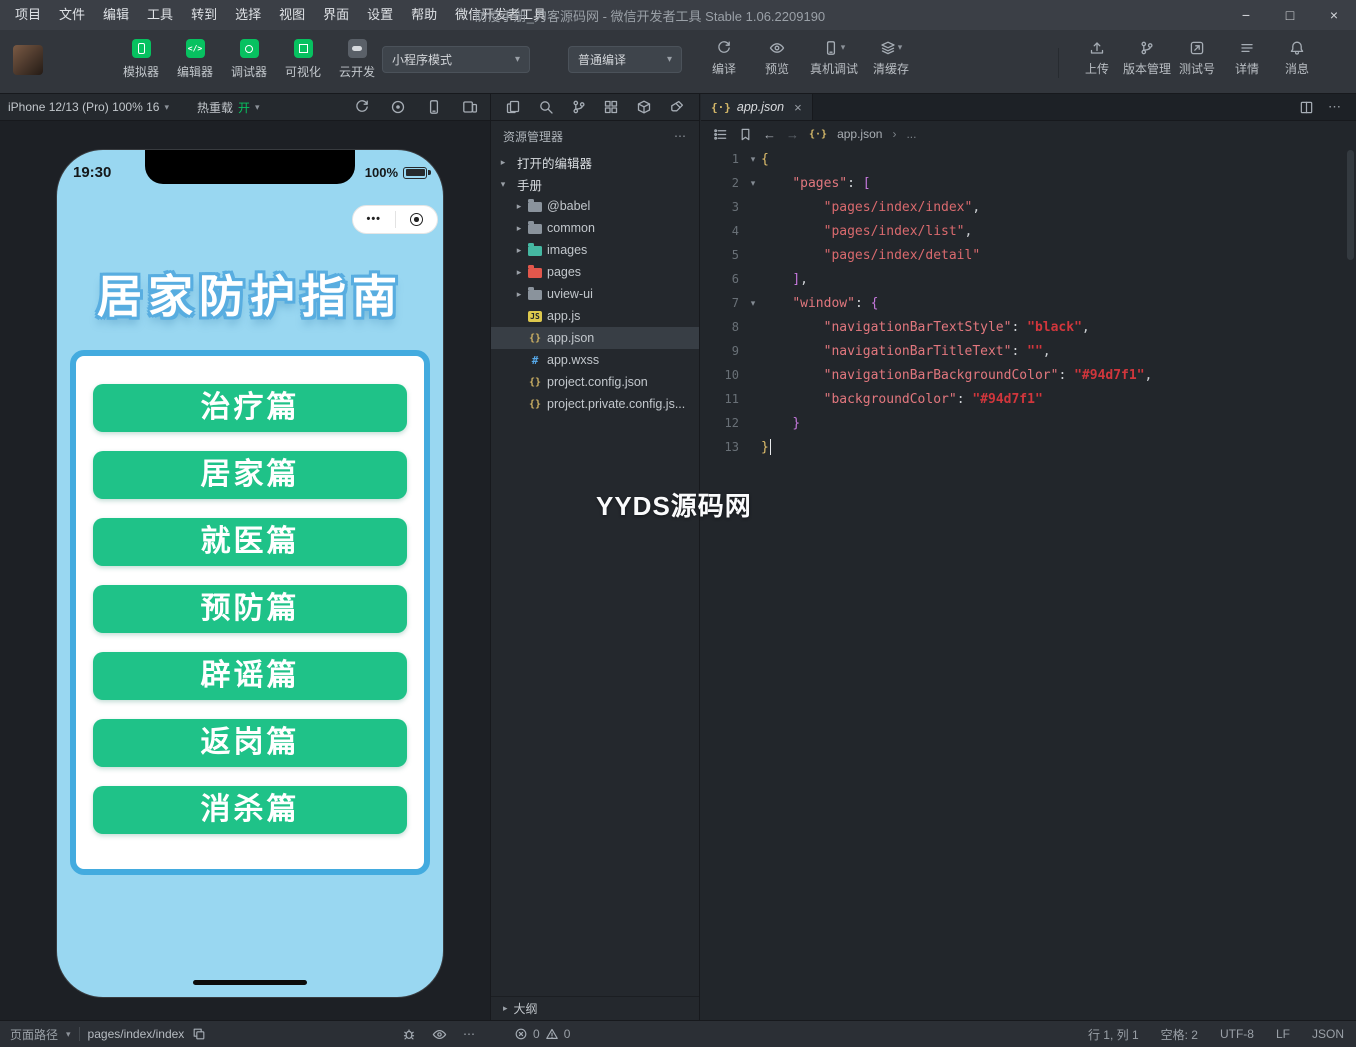 The image size is (1356, 1047). I want to click on miniprogram-nav-button: 居家篇, so click(250, 475).